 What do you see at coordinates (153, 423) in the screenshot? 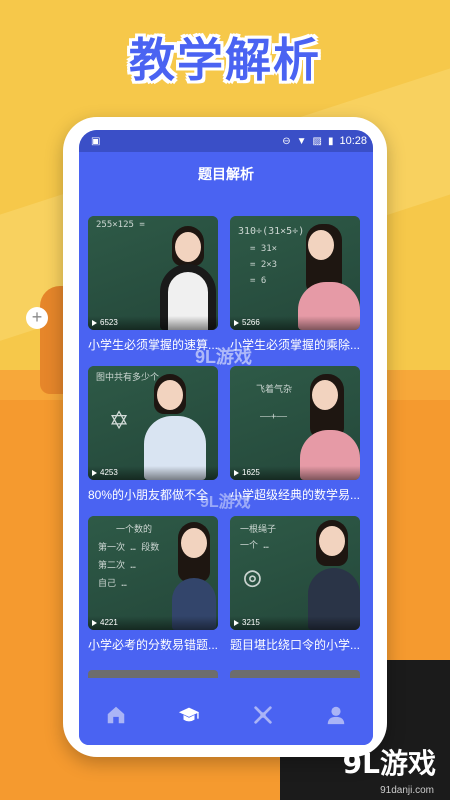
I see `video-thumbnail: 图中共有多少个 ✡ 4253` at bounding box center [153, 423].